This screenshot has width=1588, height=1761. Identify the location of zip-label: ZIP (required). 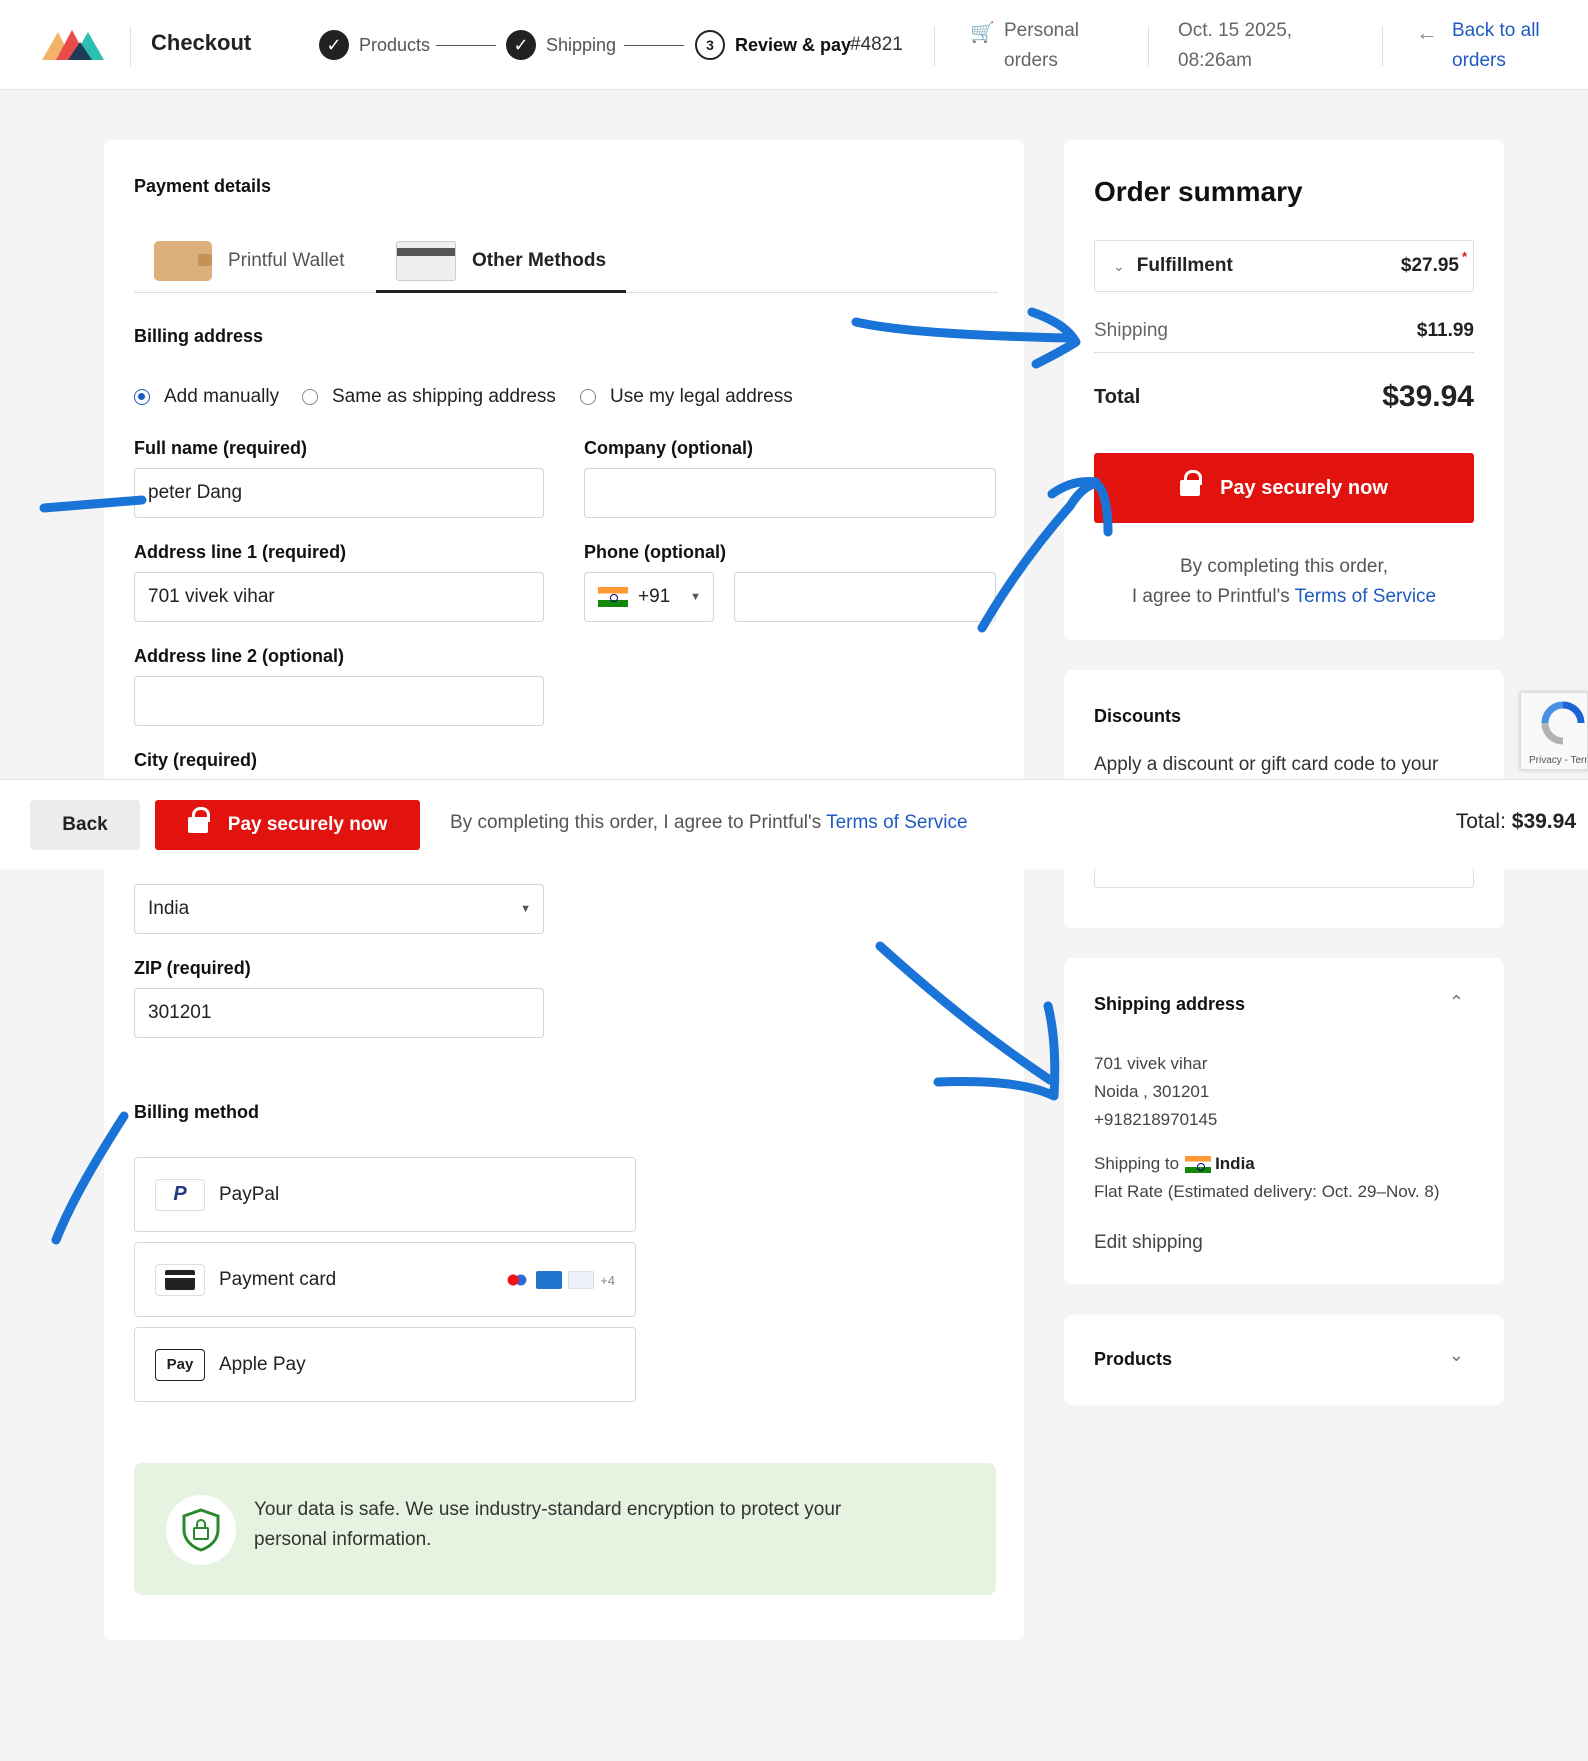
(192, 968).